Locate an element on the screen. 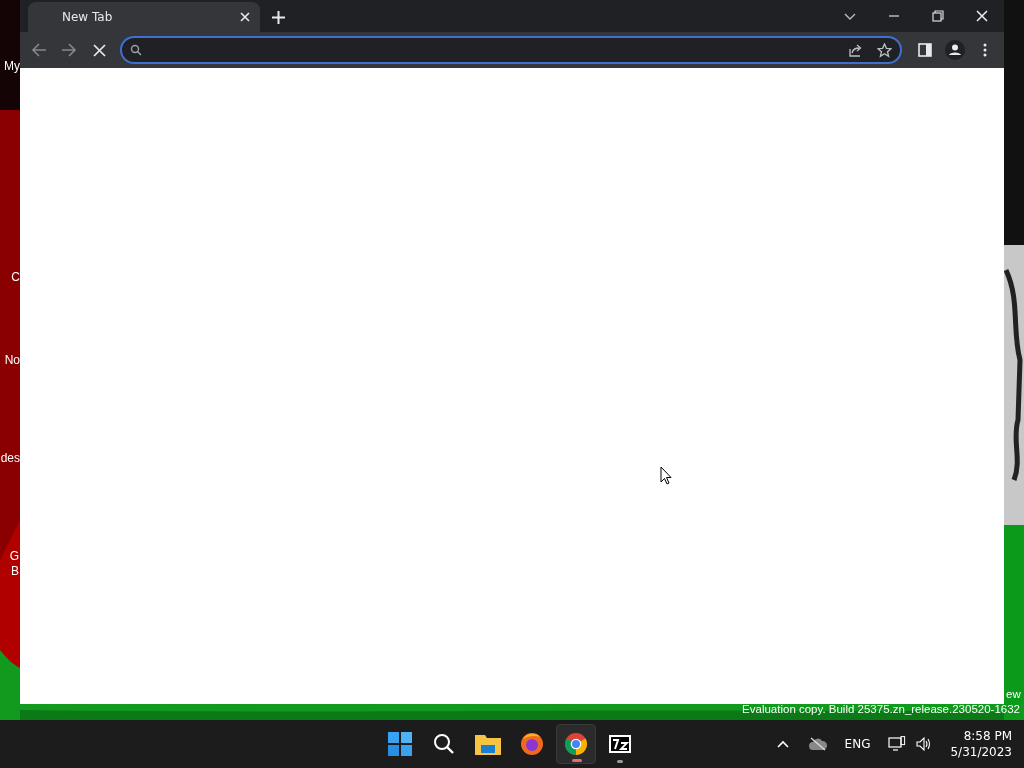 This screenshot has width=1024, height=768. volume-icon is located at coordinates (924, 744).